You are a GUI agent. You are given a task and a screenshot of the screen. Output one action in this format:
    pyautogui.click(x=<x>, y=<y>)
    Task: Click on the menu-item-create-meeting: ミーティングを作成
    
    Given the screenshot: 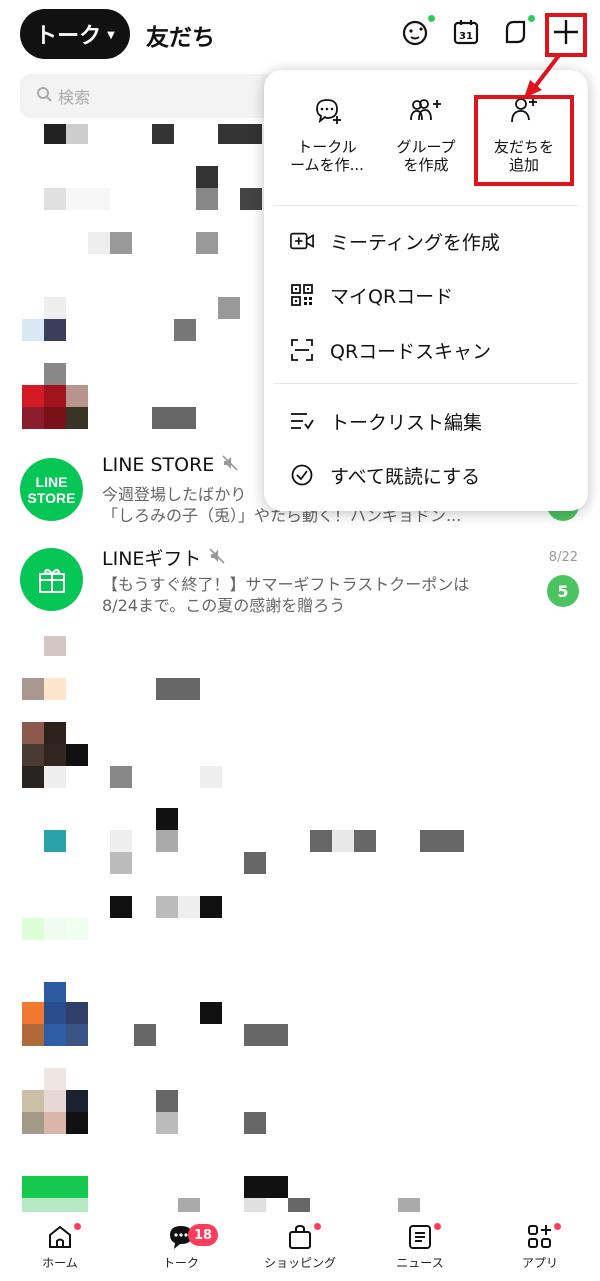 What is the action you would take?
    pyautogui.click(x=395, y=241)
    